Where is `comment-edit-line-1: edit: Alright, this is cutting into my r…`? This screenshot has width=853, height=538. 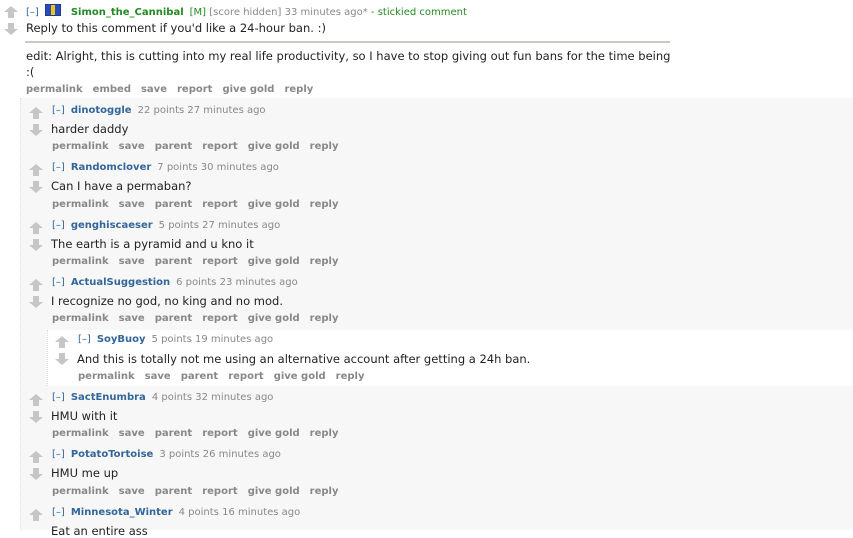
comment-edit-line-1: edit: Alright, this is cutting into my r… is located at coordinates (348, 56).